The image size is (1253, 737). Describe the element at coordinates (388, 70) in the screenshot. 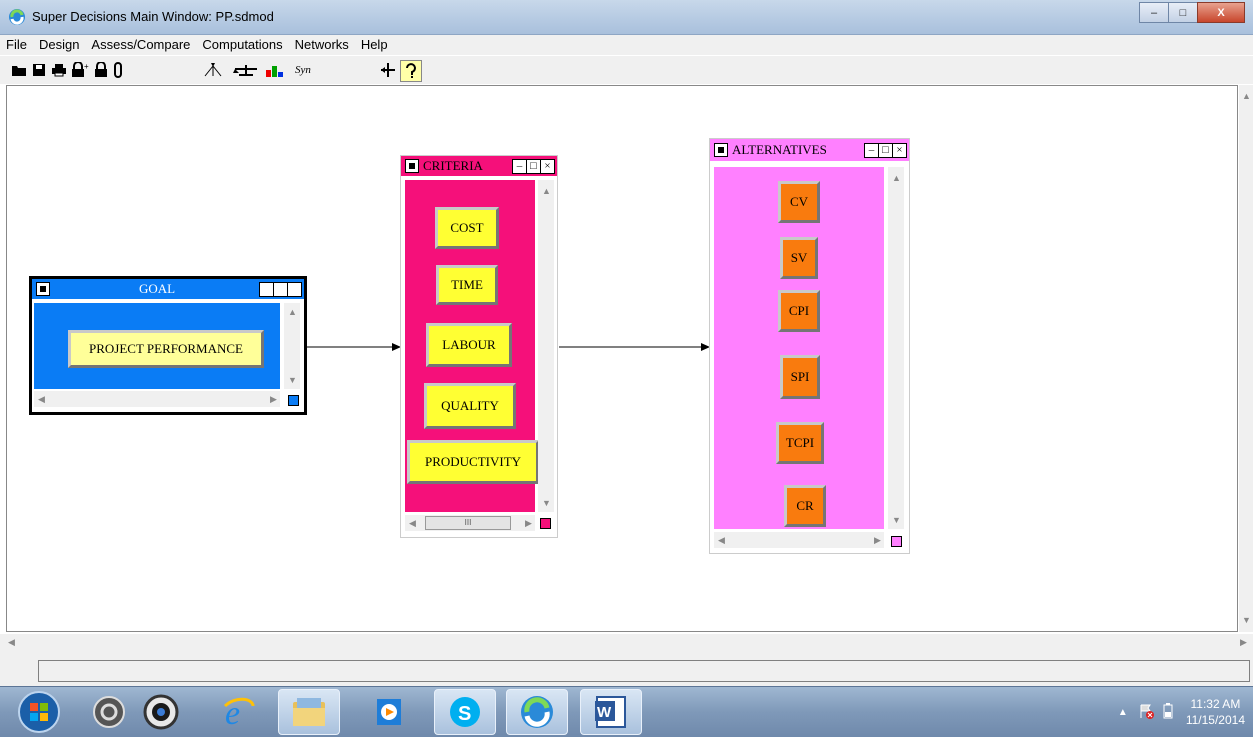

I see `cursor-cross-icon` at that location.